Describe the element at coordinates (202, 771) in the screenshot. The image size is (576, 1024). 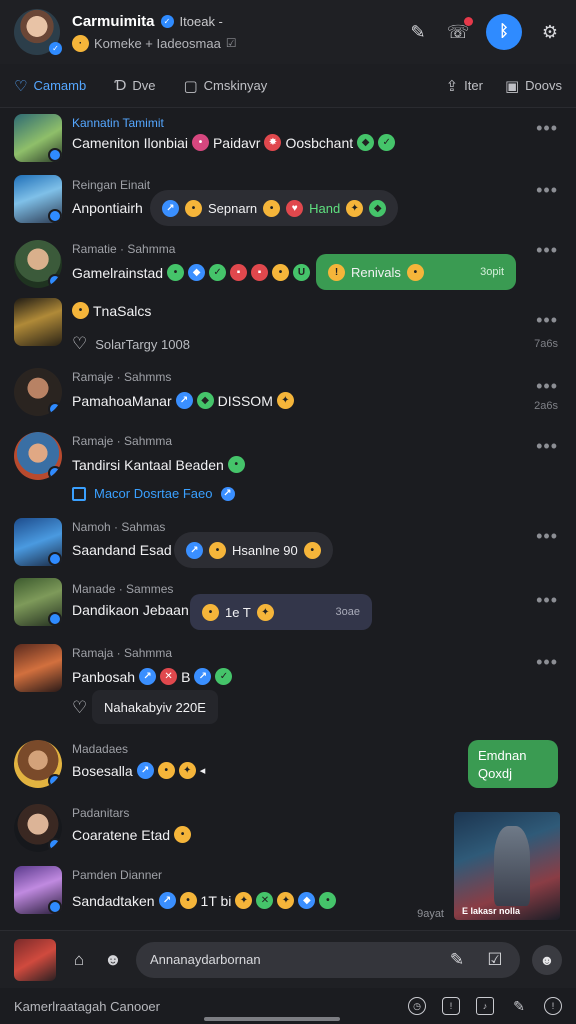
I see `send-arrow-icon: ◂` at that location.